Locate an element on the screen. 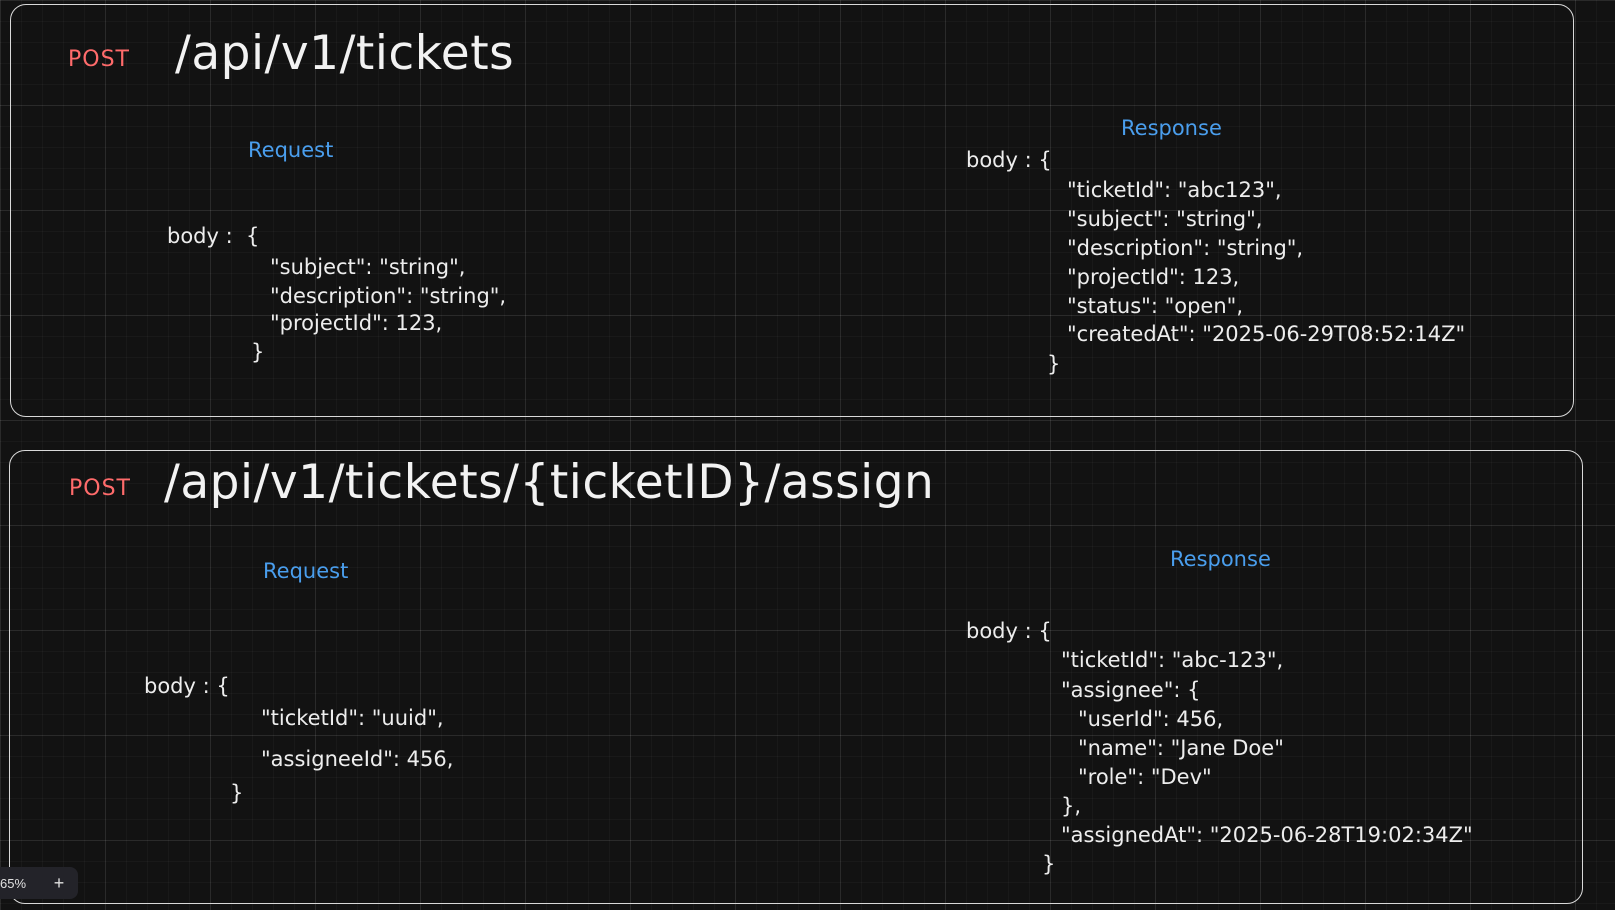 Image resolution: width=1615 pixels, height=910 pixels. response-body-line: "status": "open", is located at coordinates (1155, 306).